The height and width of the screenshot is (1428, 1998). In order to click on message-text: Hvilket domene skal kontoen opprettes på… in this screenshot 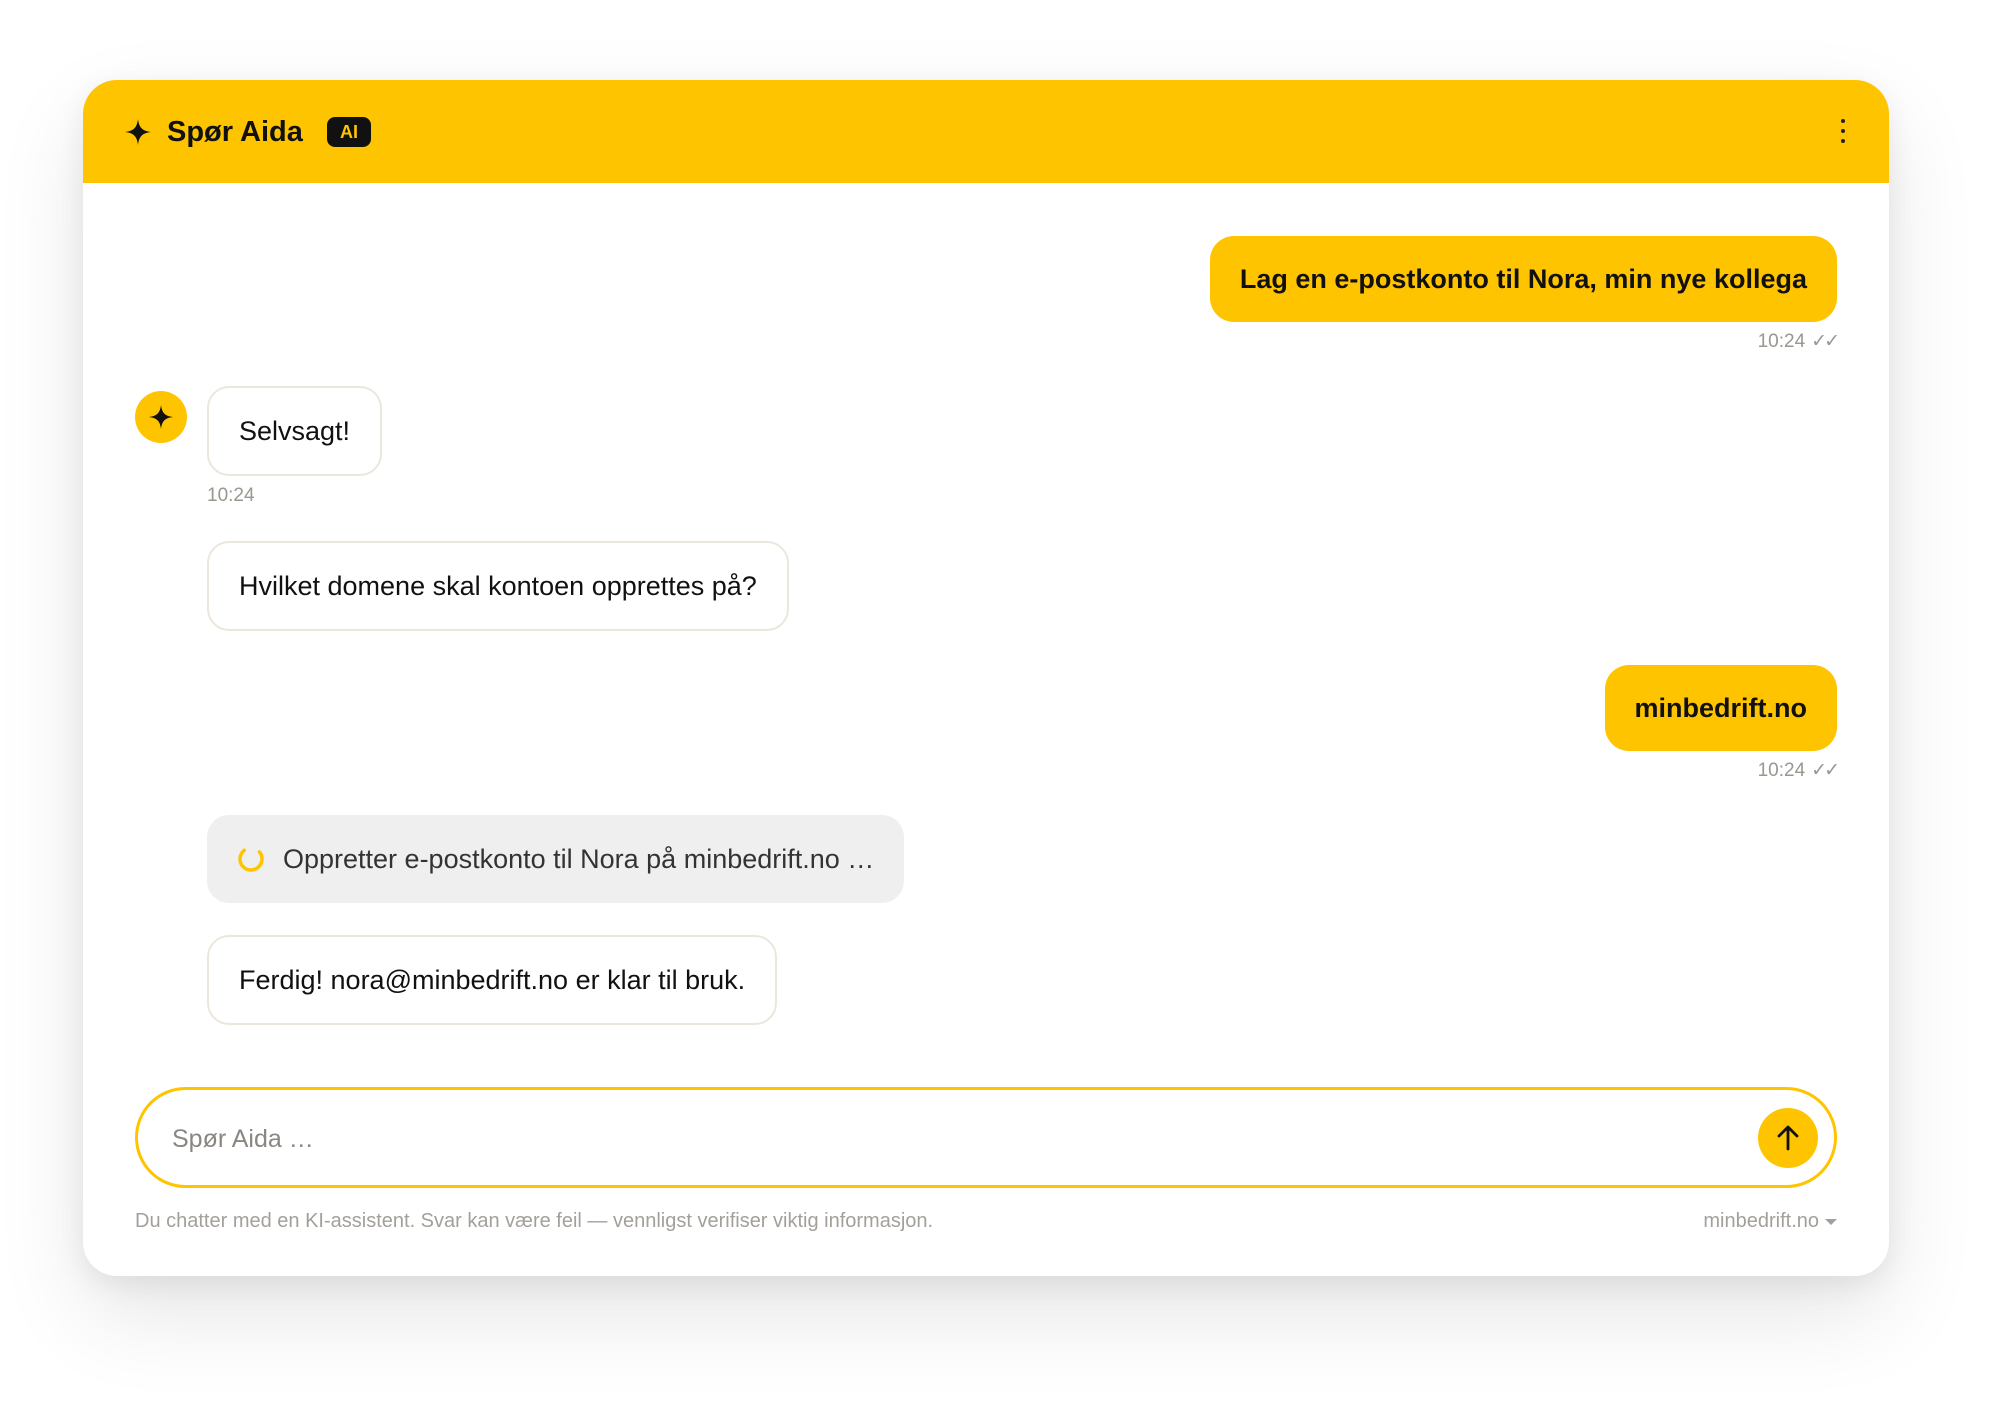, I will do `click(498, 586)`.